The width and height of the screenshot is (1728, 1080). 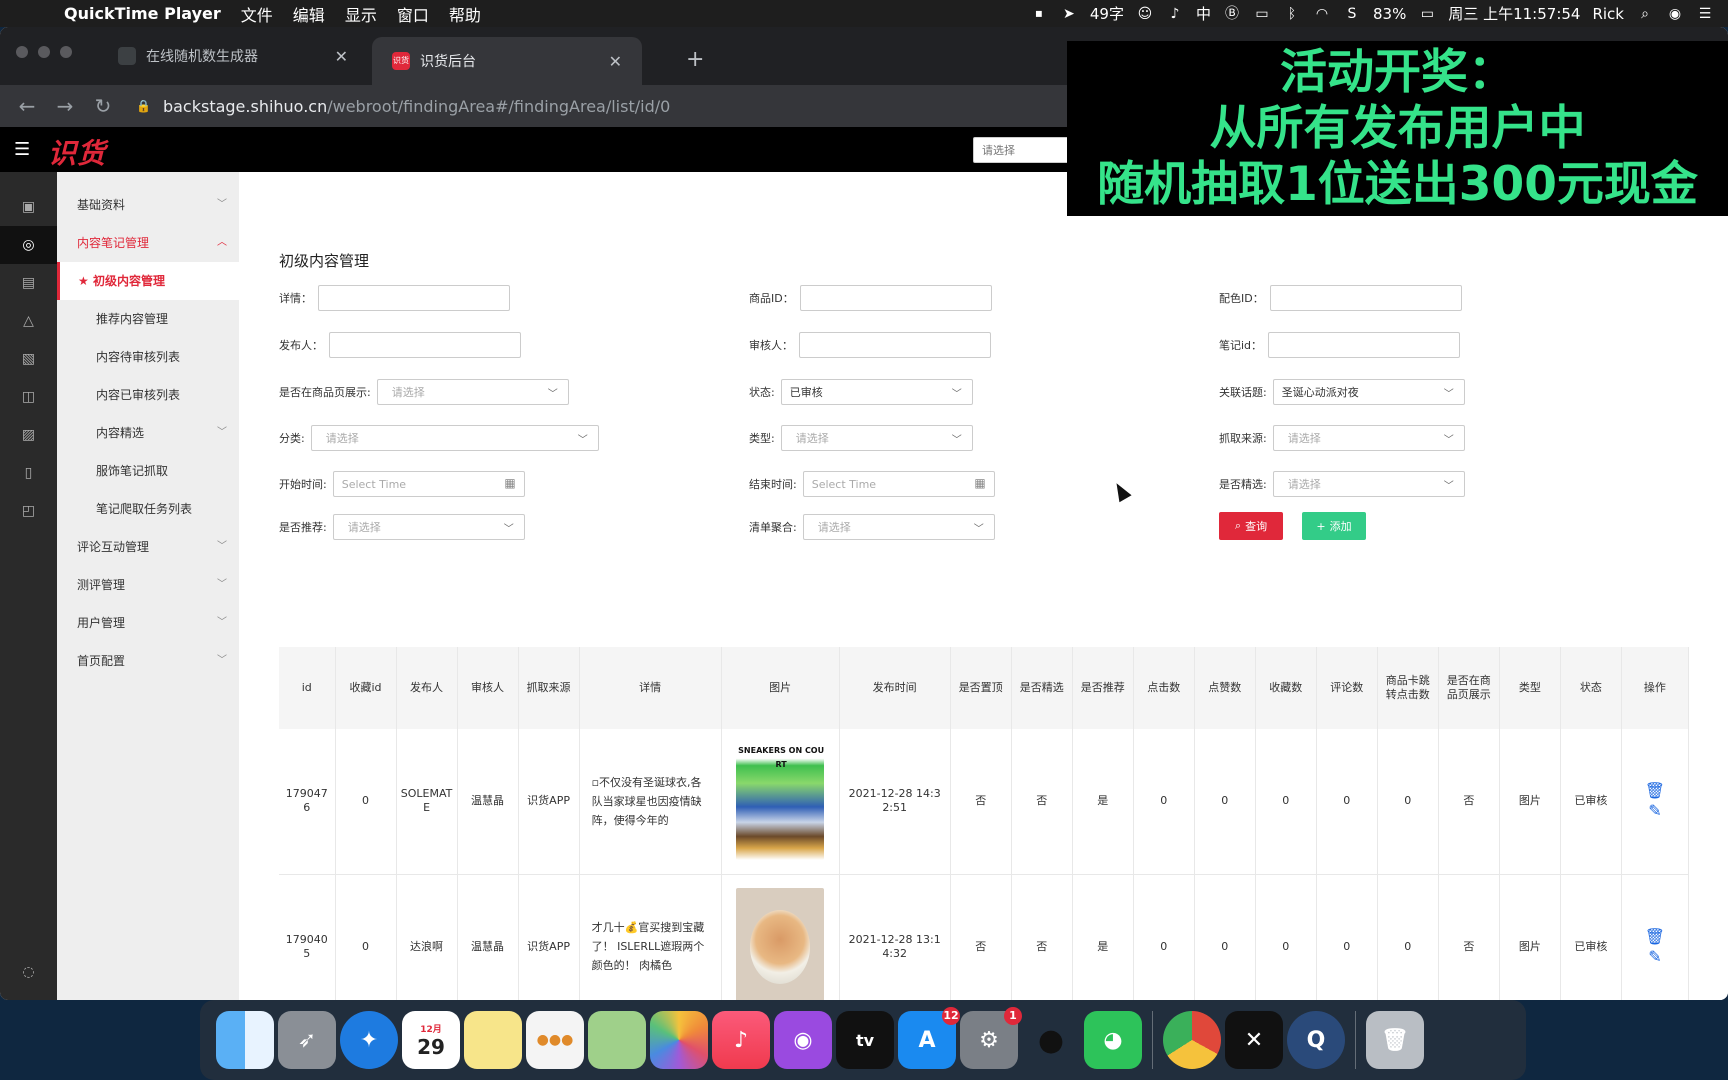 I want to click on user-card-icon: ▨, so click(x=28, y=435).